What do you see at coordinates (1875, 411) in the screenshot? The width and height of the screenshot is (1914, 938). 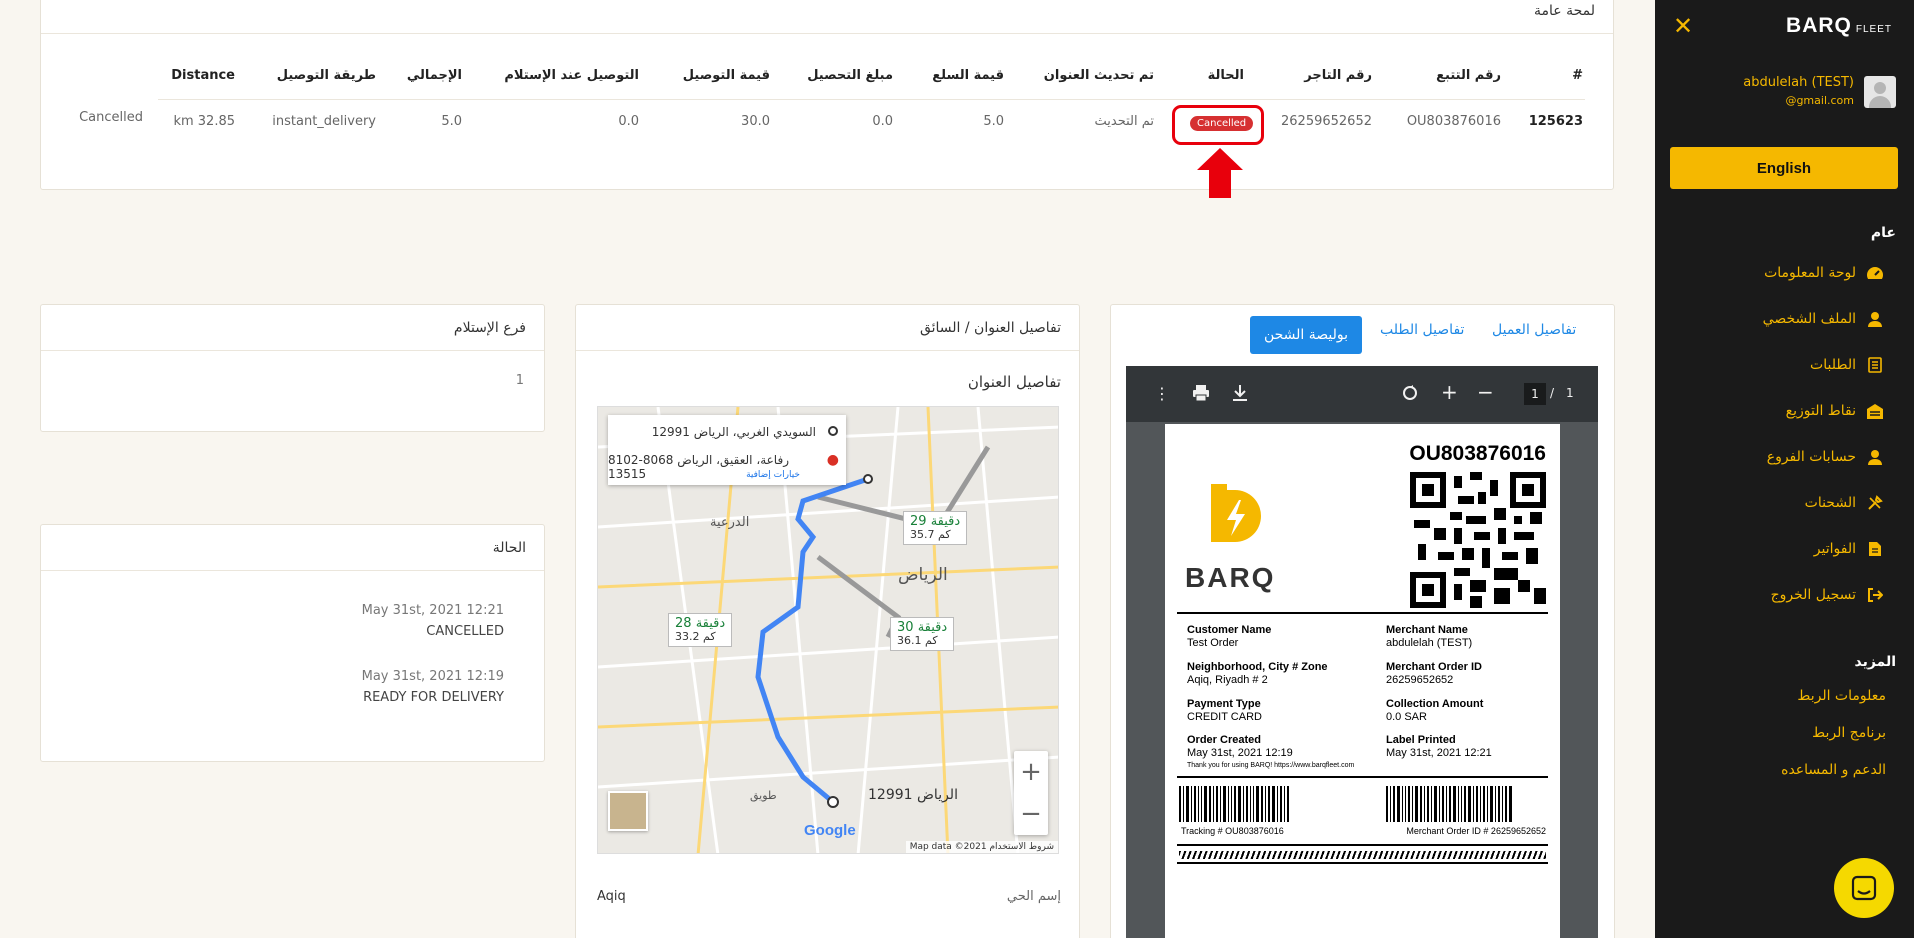 I see `warehouse-icon` at bounding box center [1875, 411].